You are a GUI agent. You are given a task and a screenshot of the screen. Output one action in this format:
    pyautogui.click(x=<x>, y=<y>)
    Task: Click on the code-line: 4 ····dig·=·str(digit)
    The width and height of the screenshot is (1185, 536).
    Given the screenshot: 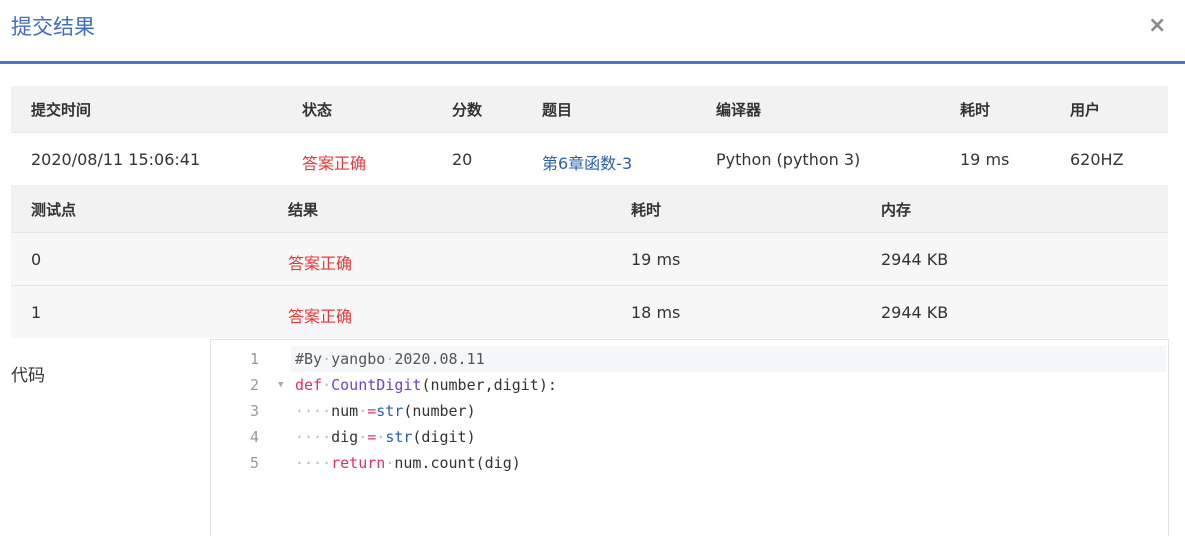 What is the action you would take?
    pyautogui.click(x=688, y=437)
    